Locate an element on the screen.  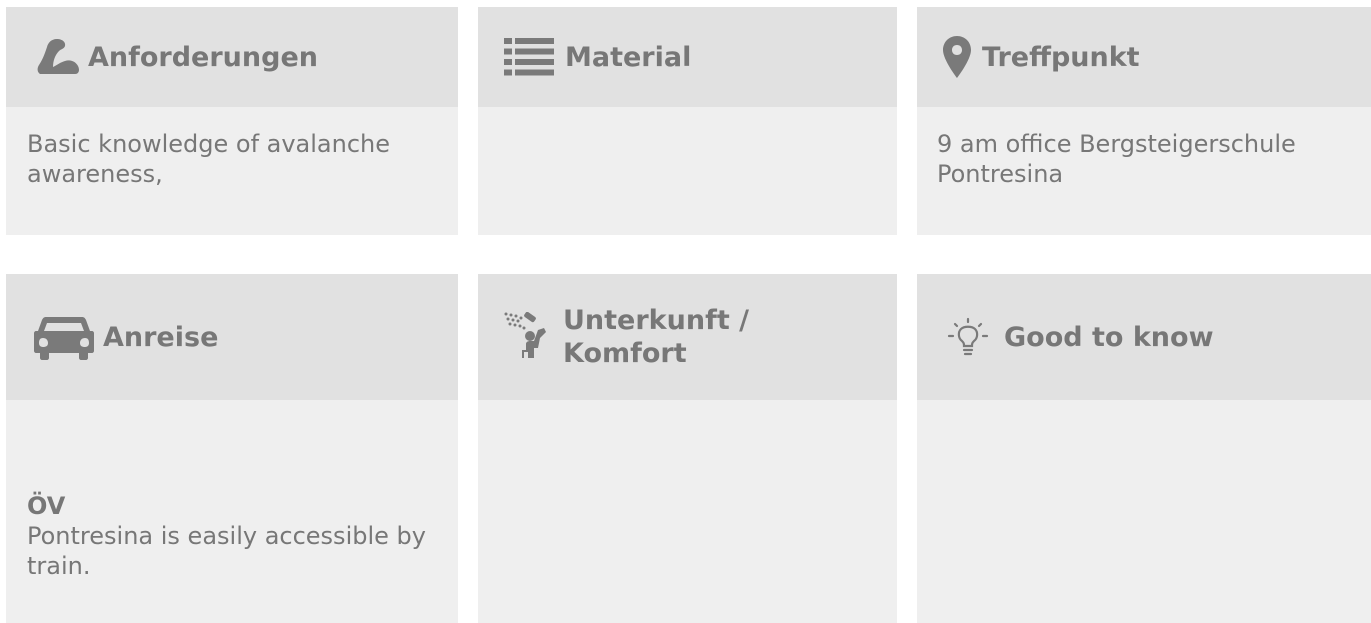
card-title-line: Unterkunft / is located at coordinates (656, 320).